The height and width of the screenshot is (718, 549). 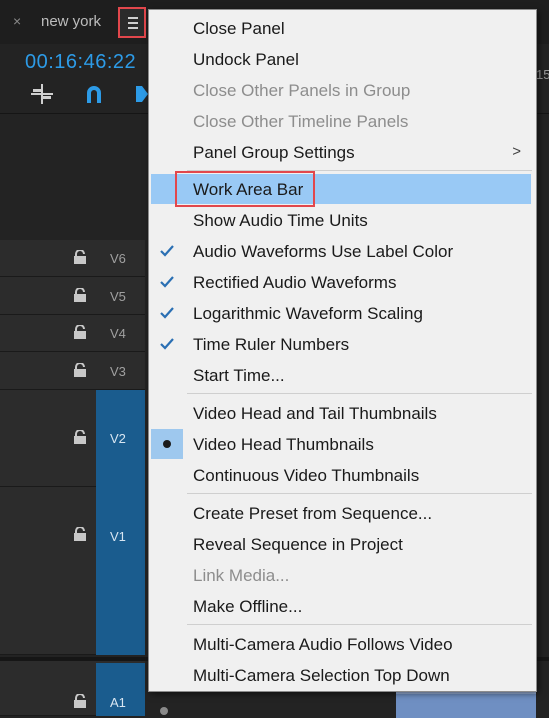 What do you see at coordinates (280, 220) in the screenshot?
I see `menu-item-label: Show Audio Time Units` at bounding box center [280, 220].